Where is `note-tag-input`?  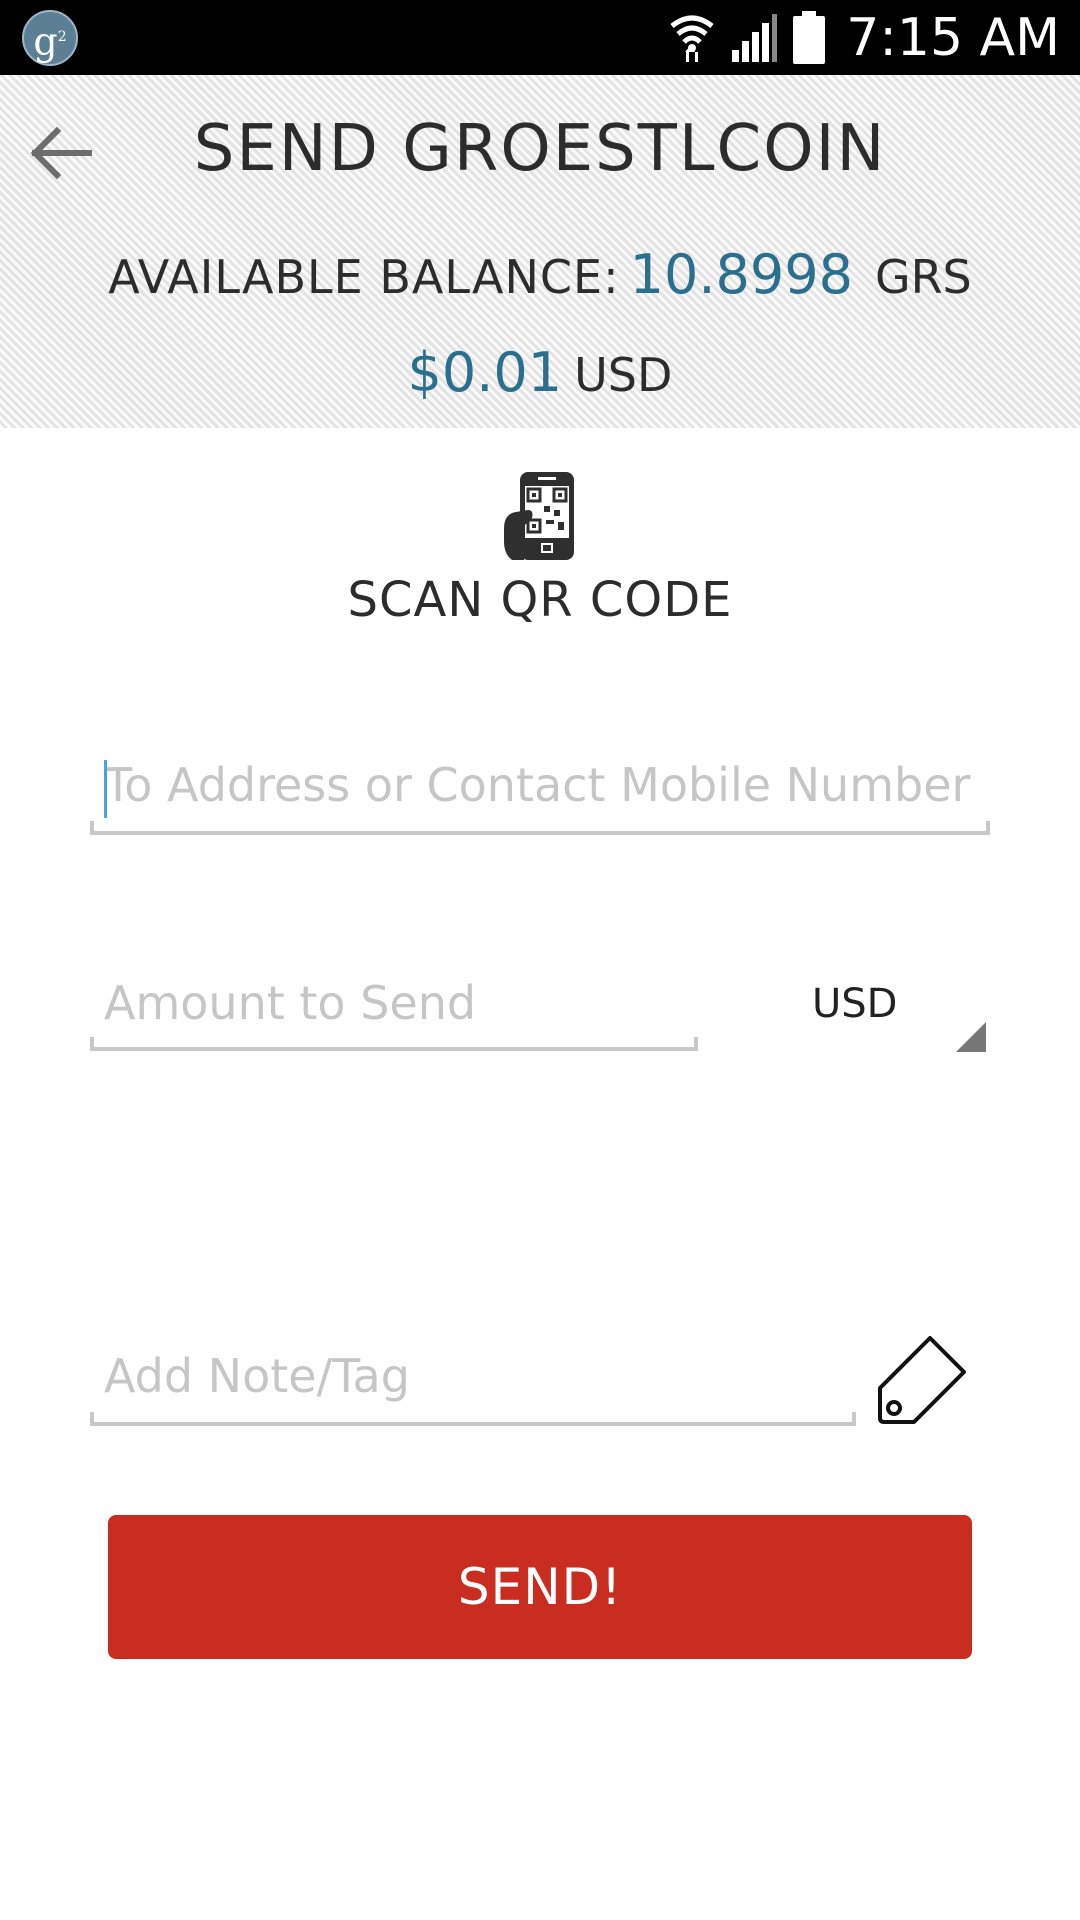 note-tag-input is located at coordinates (473, 1381).